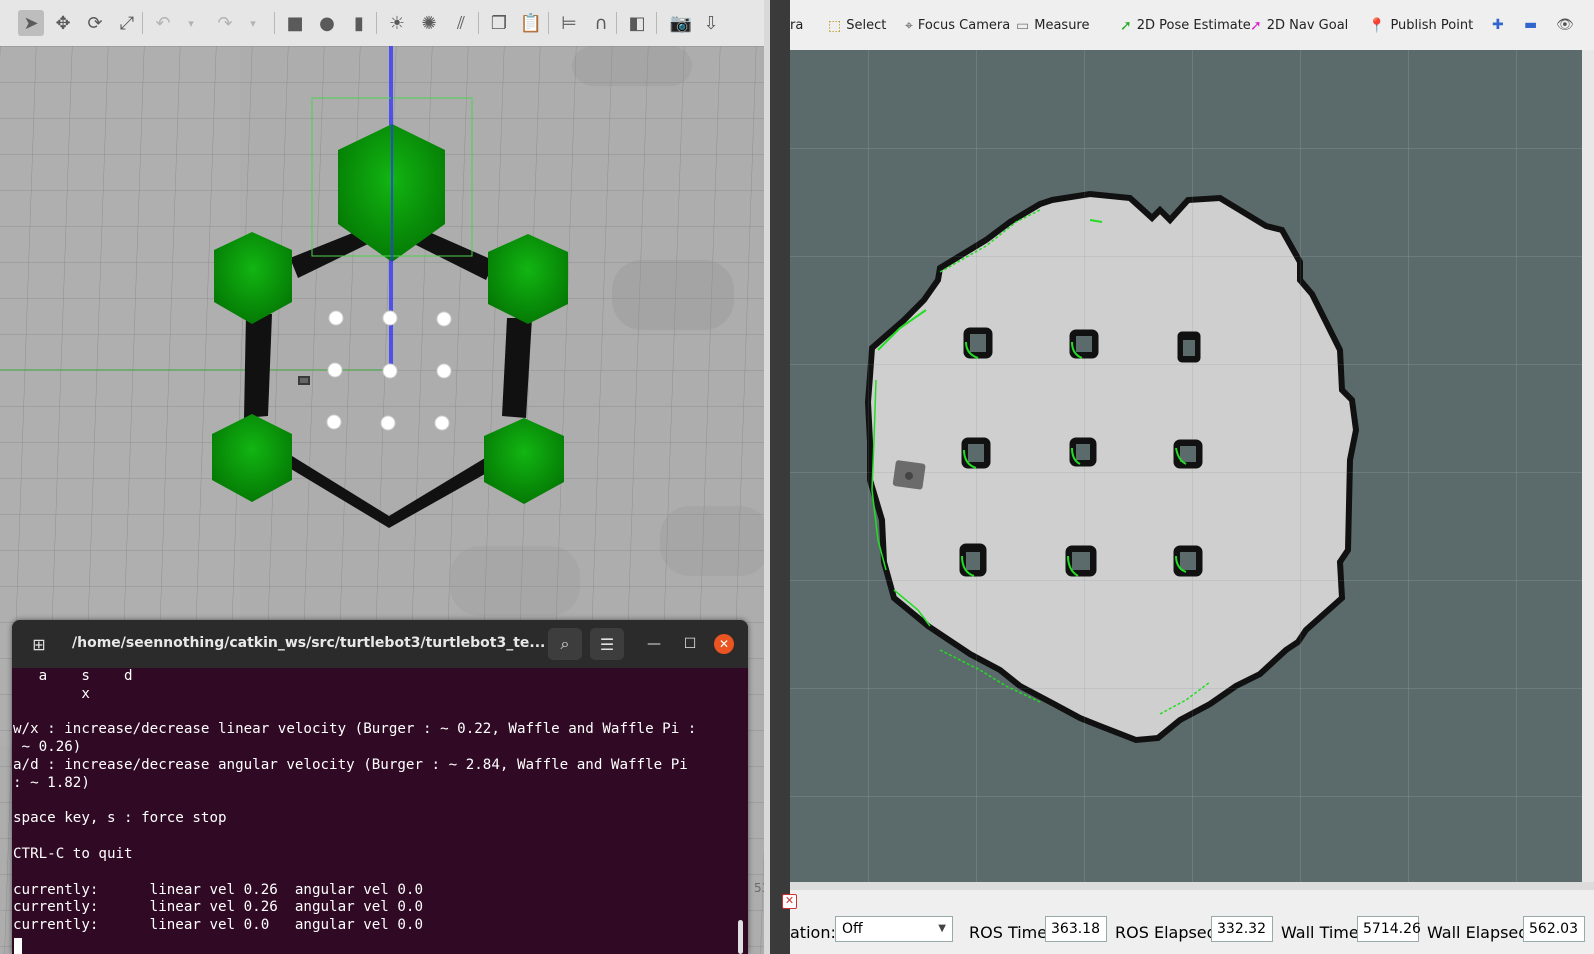 Image resolution: width=1594 pixels, height=954 pixels. I want to click on terminal-cursor, so click(18, 946).